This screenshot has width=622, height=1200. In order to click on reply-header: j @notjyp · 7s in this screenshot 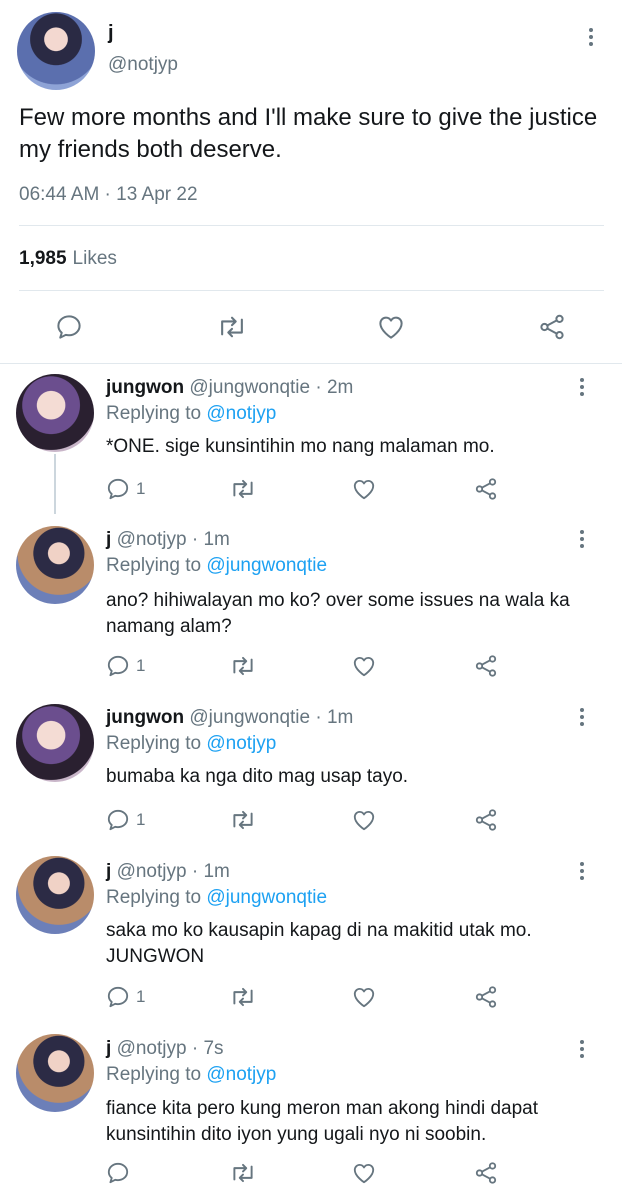, I will do `click(165, 1049)`.